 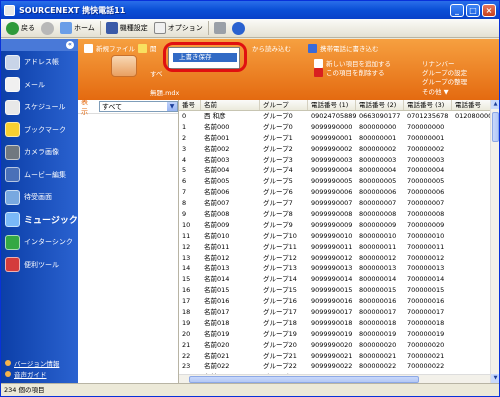 I want to click on table-cell: 9099990008, so click(x=332, y=214).